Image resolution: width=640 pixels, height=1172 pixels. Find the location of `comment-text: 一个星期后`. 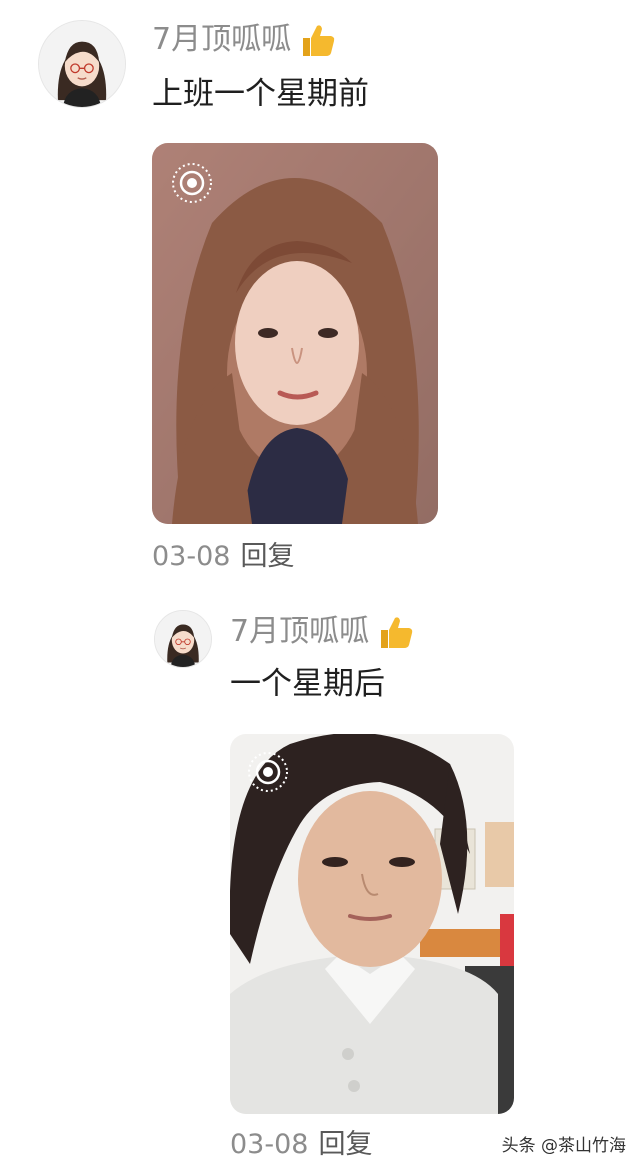

comment-text: 一个星期后 is located at coordinates (307, 684).